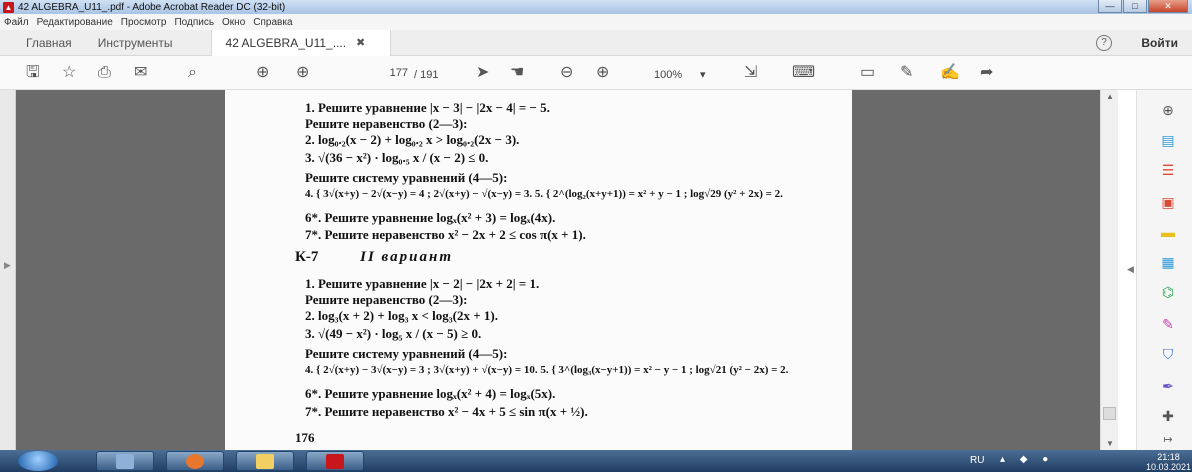 This screenshot has width=1192, height=472. I want to click on expand-panel-icon: ↦, so click(1168, 440).